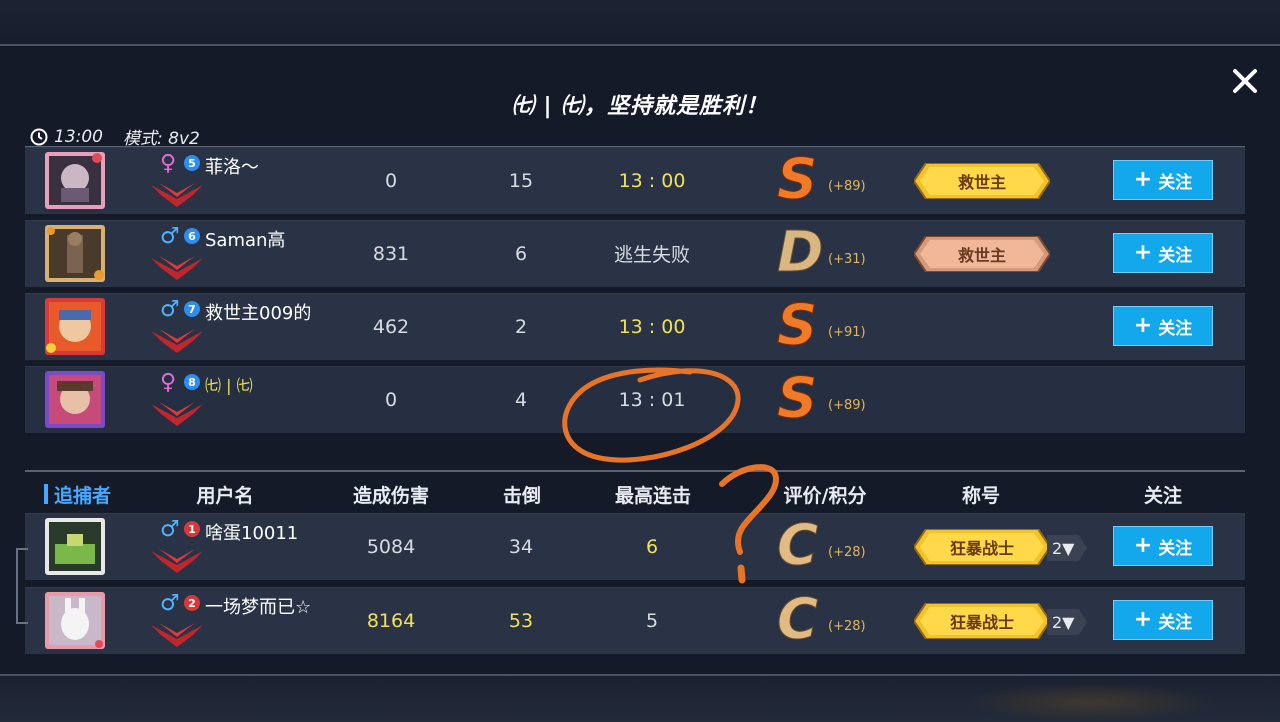 This screenshot has height=722, width=1280. What do you see at coordinates (251, 532) in the screenshot?
I see `player-name: 啥蛋10011` at bounding box center [251, 532].